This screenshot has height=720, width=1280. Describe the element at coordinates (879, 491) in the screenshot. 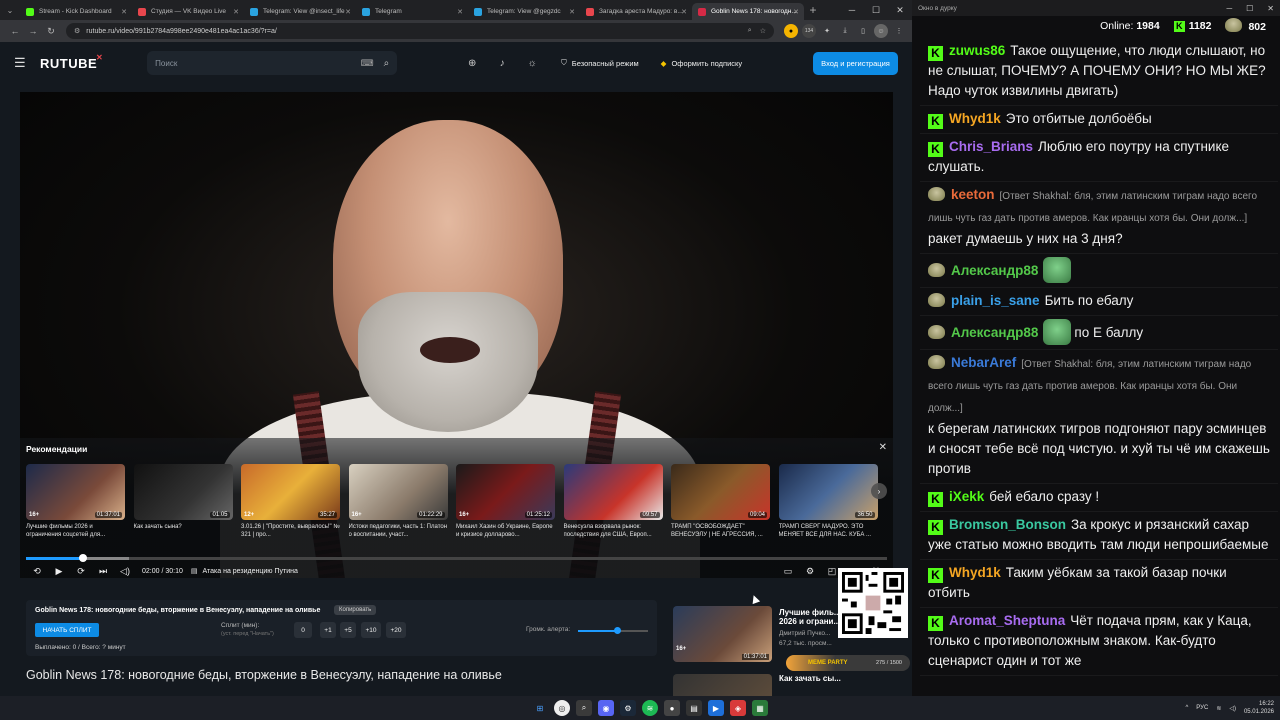

I see `reco-next-arrow-icon: ›` at that location.